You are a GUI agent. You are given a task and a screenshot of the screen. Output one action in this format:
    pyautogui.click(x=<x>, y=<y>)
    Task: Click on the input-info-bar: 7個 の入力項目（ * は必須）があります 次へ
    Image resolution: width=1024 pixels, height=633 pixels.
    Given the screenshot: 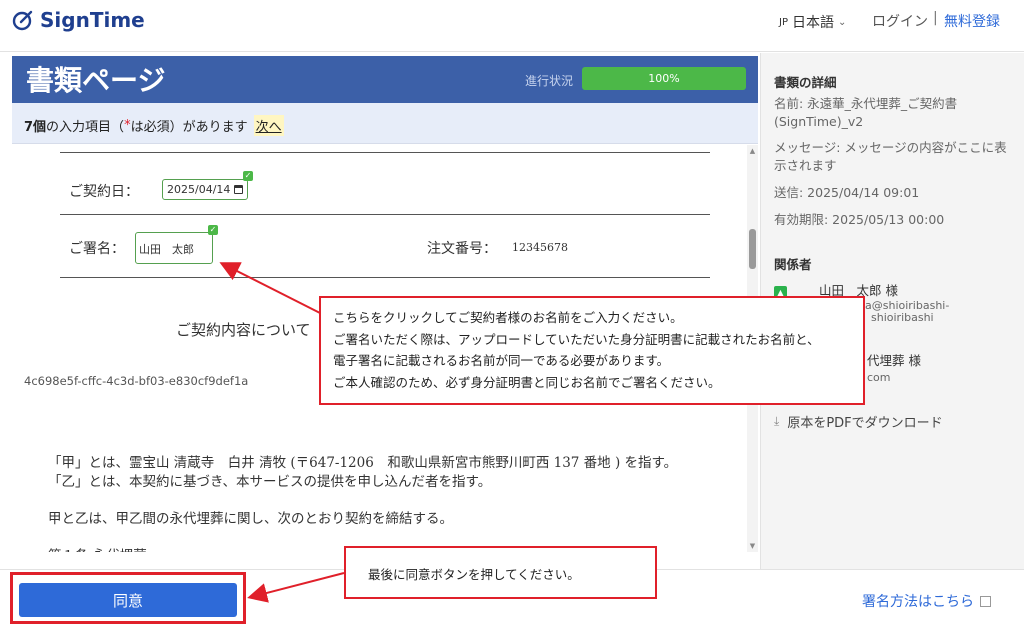 What is the action you would take?
    pyautogui.click(x=385, y=123)
    